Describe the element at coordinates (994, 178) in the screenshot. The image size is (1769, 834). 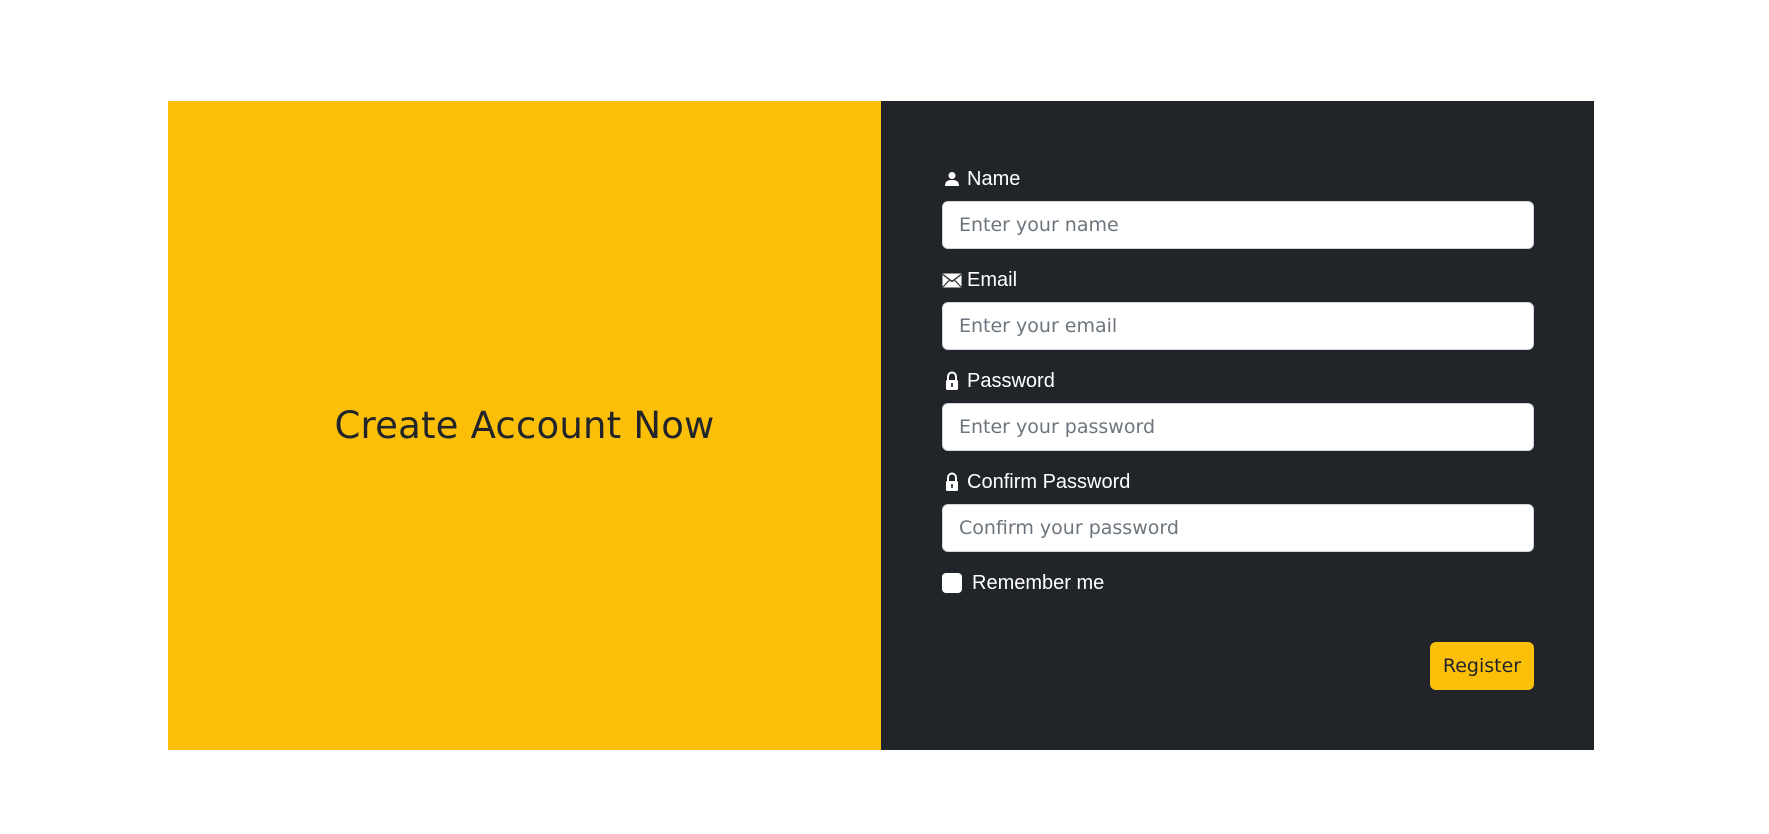
I see `name-label: Name` at that location.